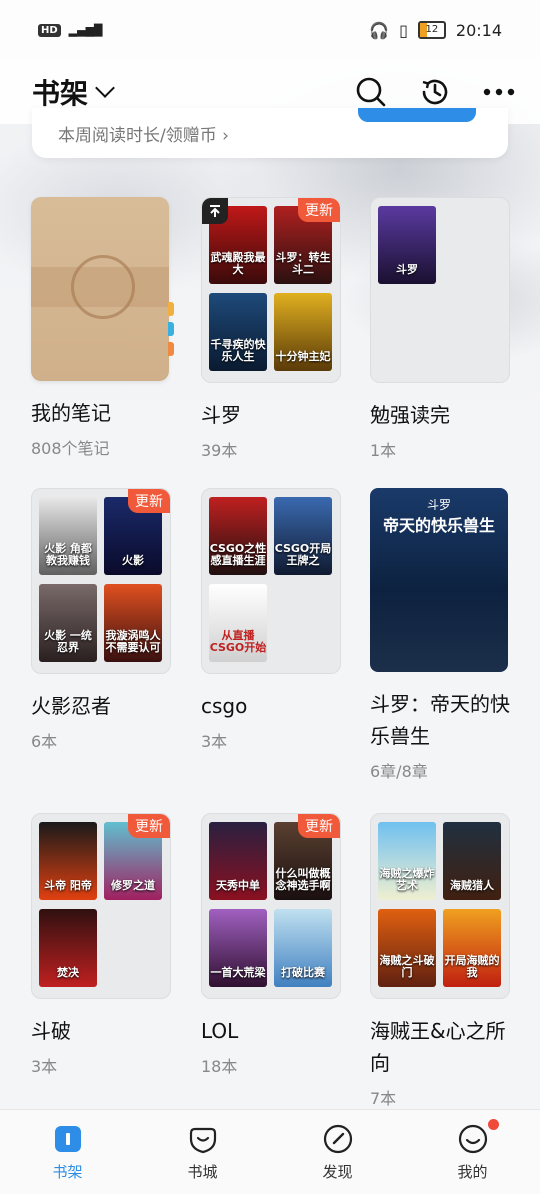 The height and width of the screenshot is (1194, 540). I want to click on search-button, so click(371, 92).